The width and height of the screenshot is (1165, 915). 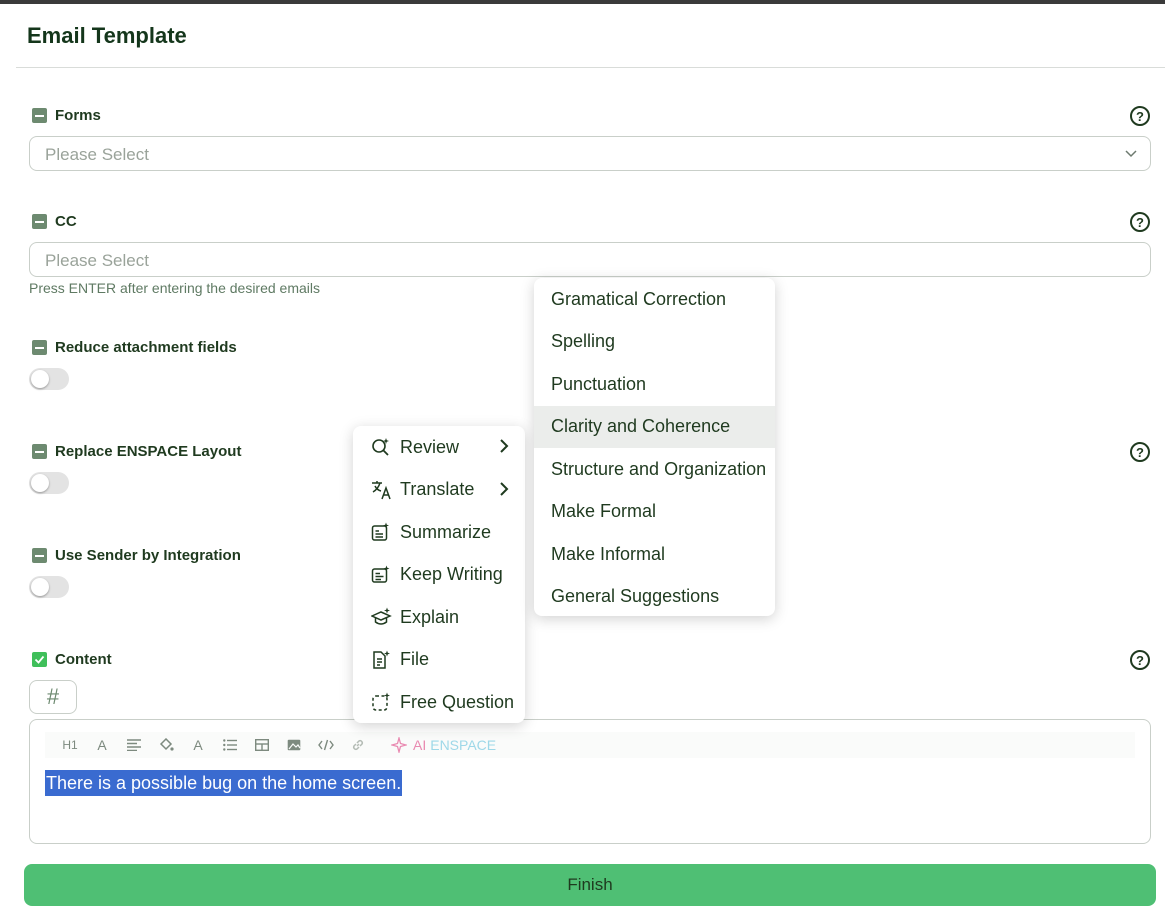 I want to click on ai-brand-label: ENSPACE, so click(x=463, y=745).